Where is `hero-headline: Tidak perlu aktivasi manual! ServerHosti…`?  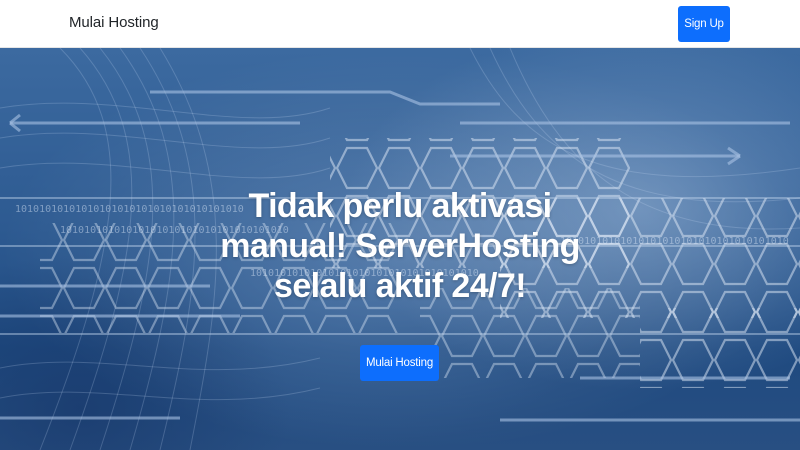
hero-headline: Tidak perlu aktivasi manual! ServerHosti… is located at coordinates (400, 246).